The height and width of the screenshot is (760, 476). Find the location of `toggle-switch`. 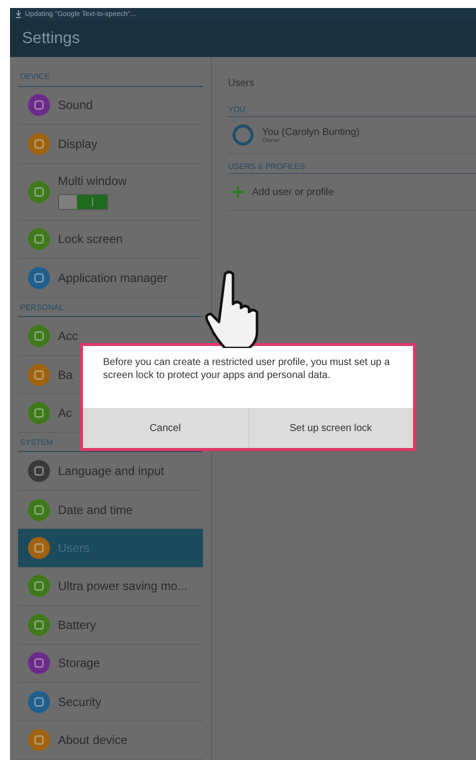

toggle-switch is located at coordinates (83, 202).